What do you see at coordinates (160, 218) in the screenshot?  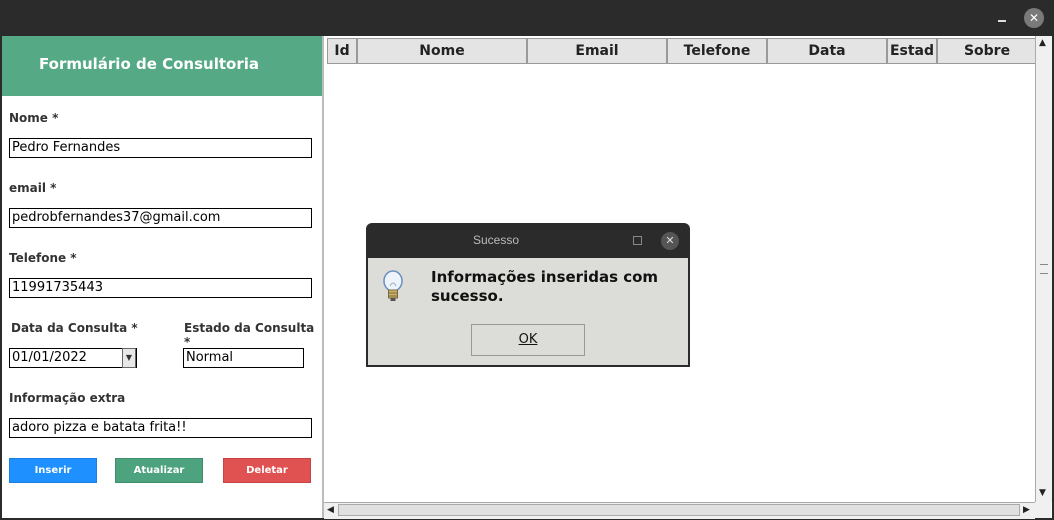 I see `email-input: pedrobfernandes37@gmail.com` at bounding box center [160, 218].